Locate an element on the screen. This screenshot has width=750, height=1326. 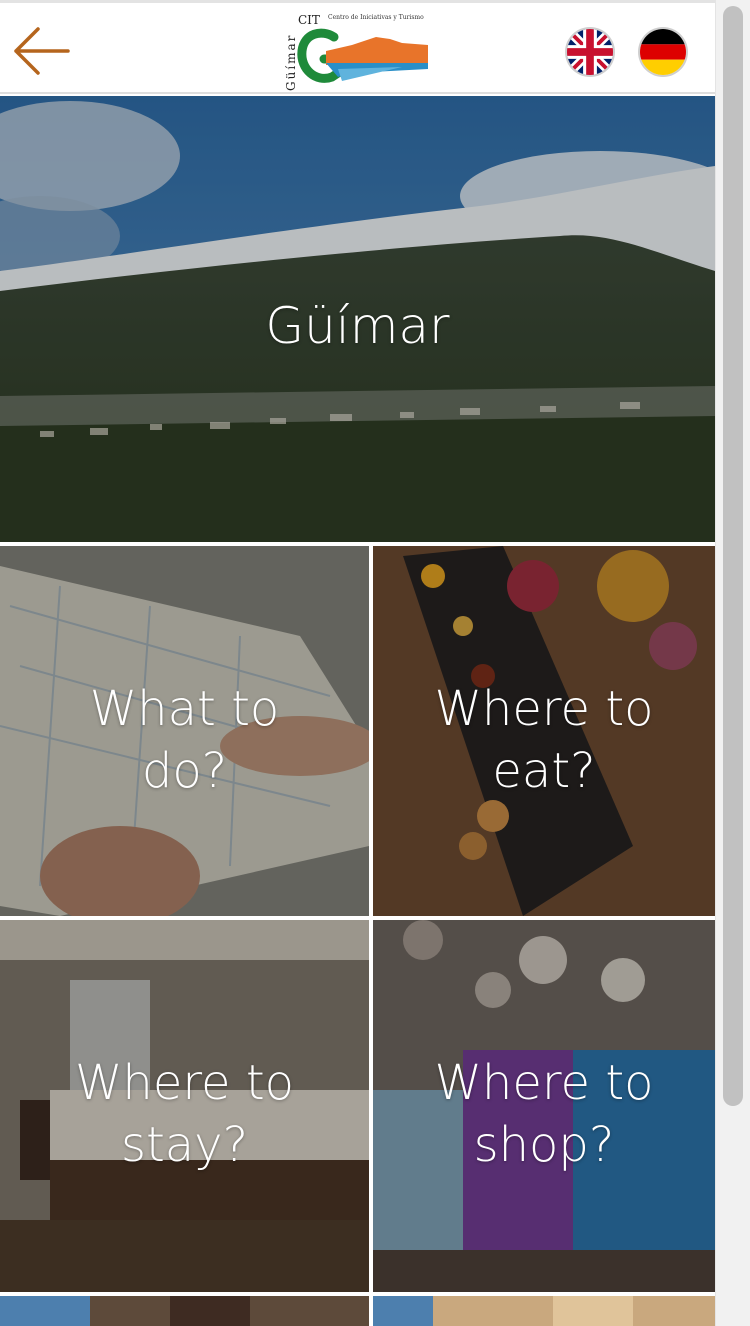
back-button is located at coordinates (42, 51).